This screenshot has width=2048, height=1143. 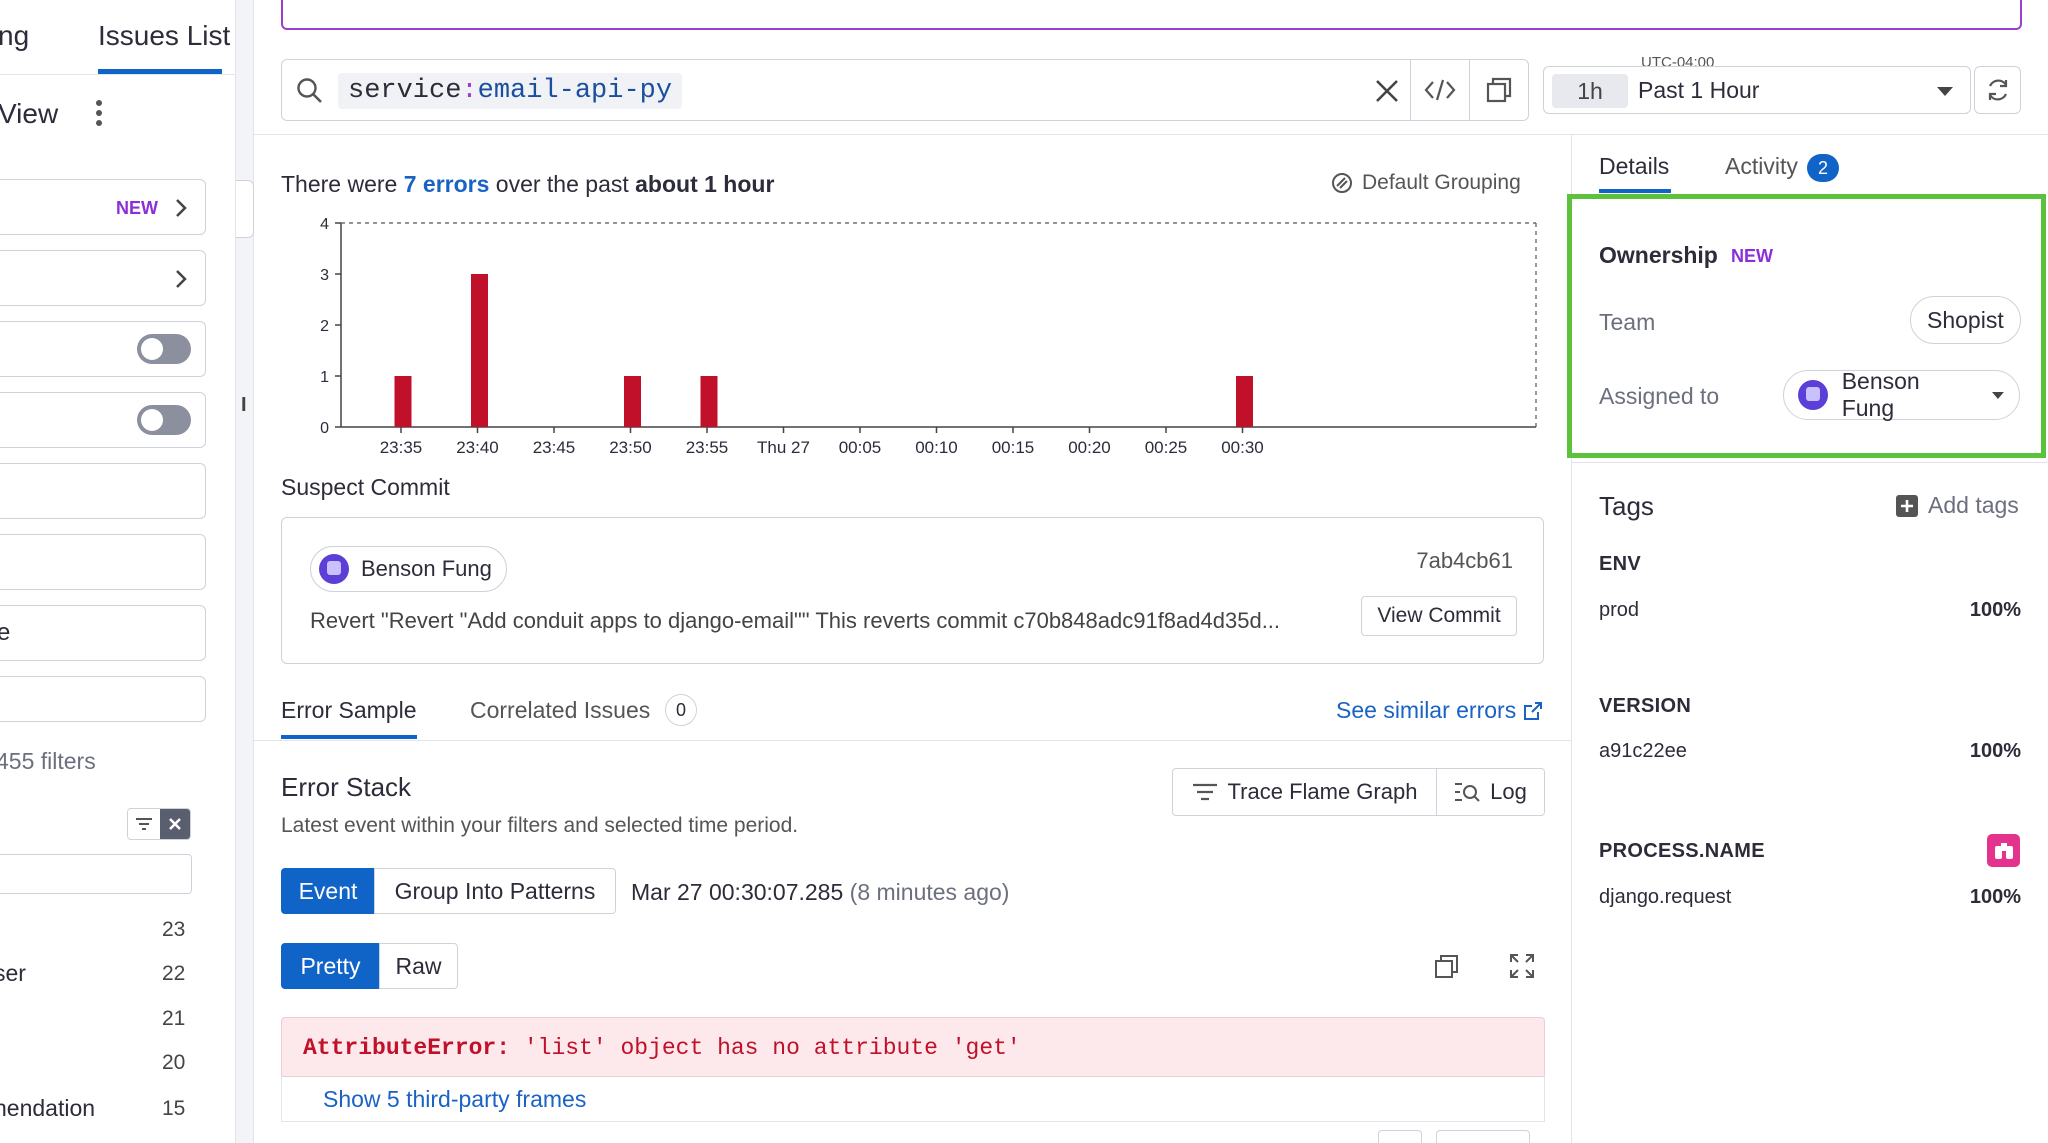 I want to click on ownership-new-badge: NEW, so click(x=1752, y=256).